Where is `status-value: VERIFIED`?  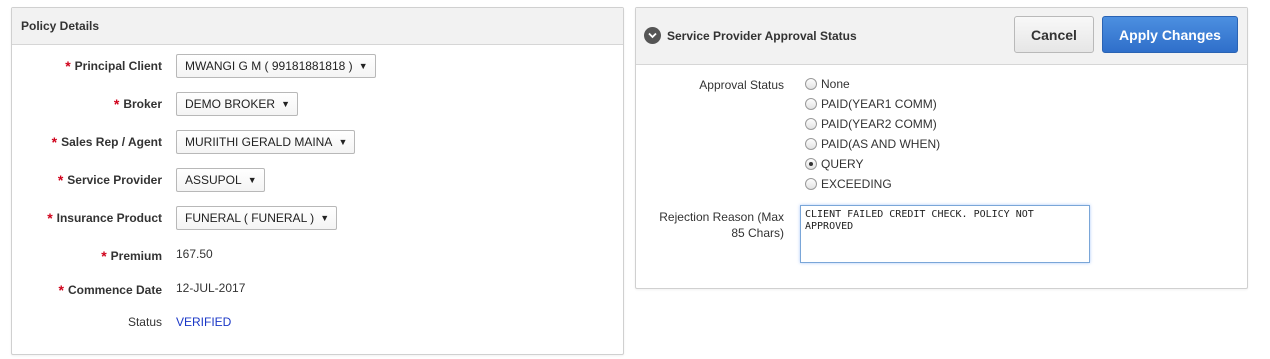 status-value: VERIFIED is located at coordinates (204, 322).